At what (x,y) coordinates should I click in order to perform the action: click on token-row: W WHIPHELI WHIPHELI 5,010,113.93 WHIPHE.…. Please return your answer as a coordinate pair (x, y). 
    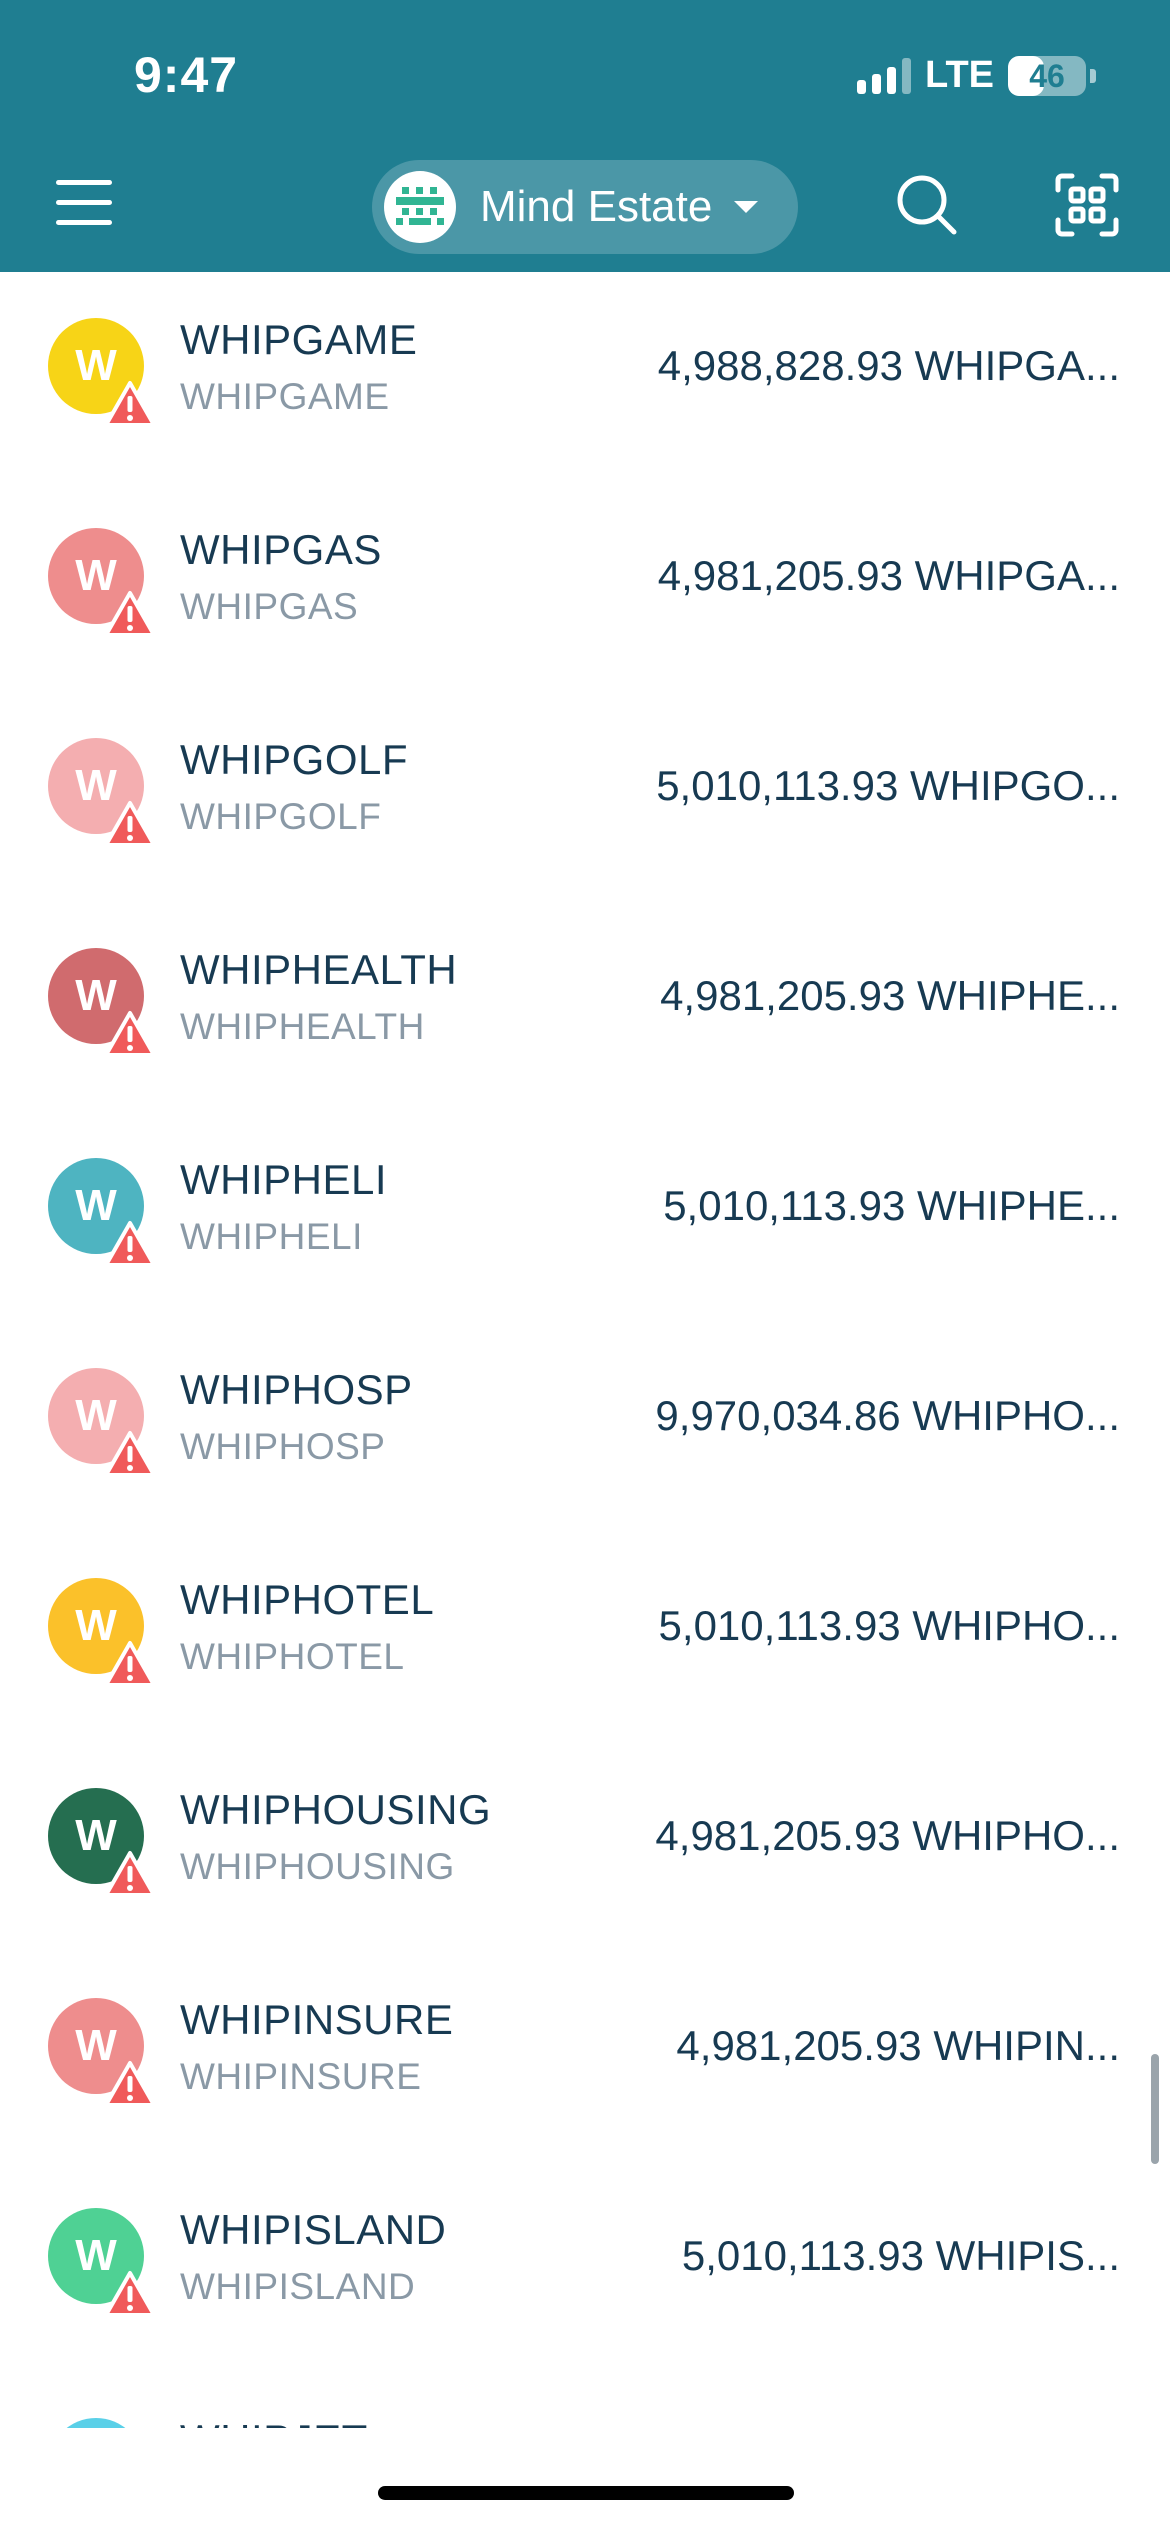
    Looking at the image, I should click on (585, 1217).